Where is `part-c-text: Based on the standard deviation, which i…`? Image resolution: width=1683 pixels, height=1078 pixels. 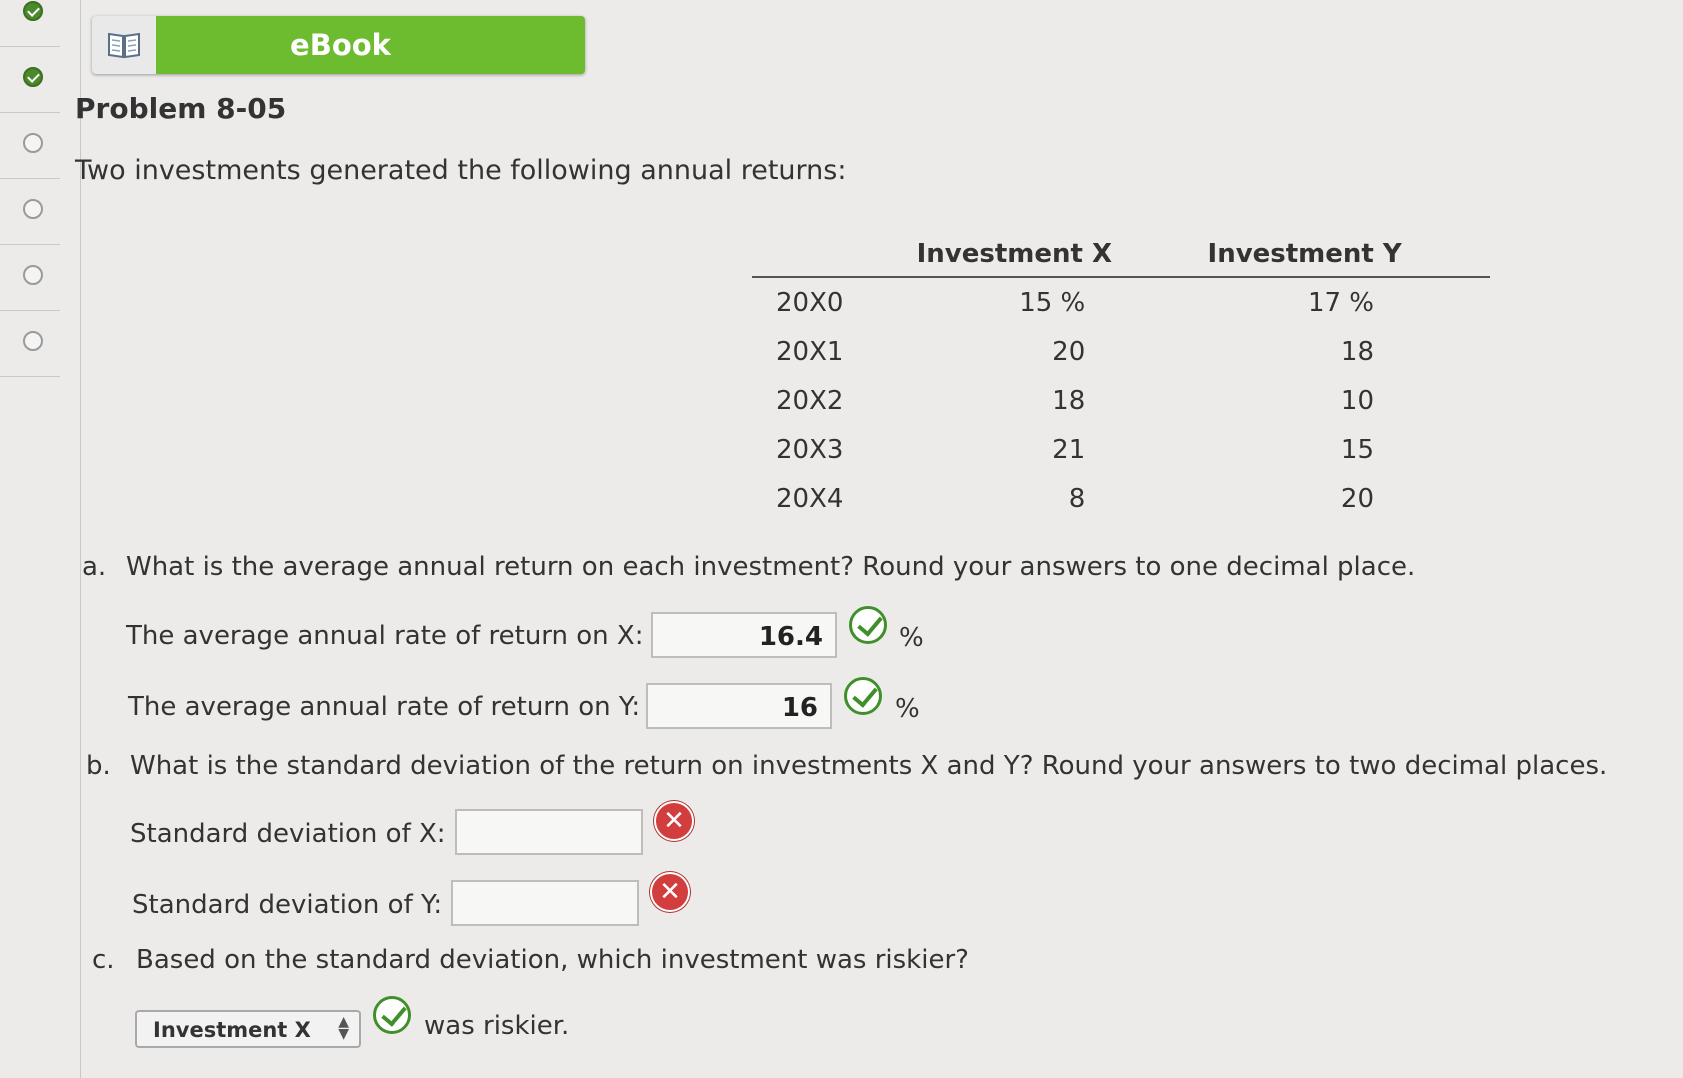 part-c-text: Based on the standard deviation, which i… is located at coordinates (552, 960).